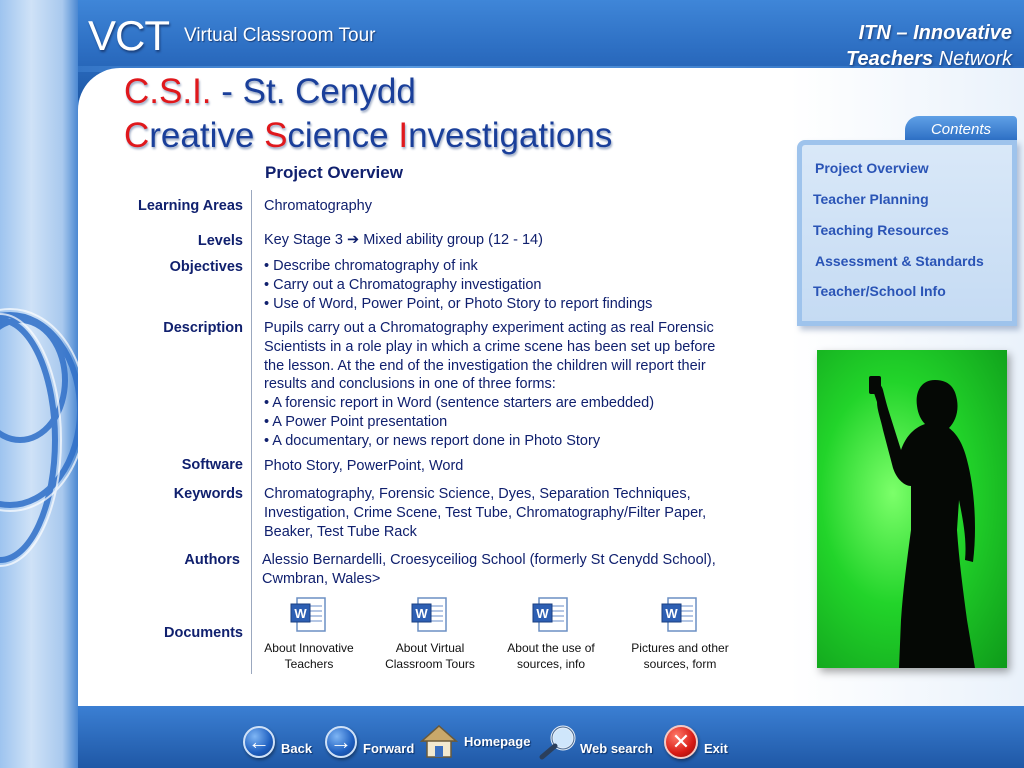 The width and height of the screenshot is (1024, 768). I want to click on itn-teachers: Teachers, so click(889, 59).